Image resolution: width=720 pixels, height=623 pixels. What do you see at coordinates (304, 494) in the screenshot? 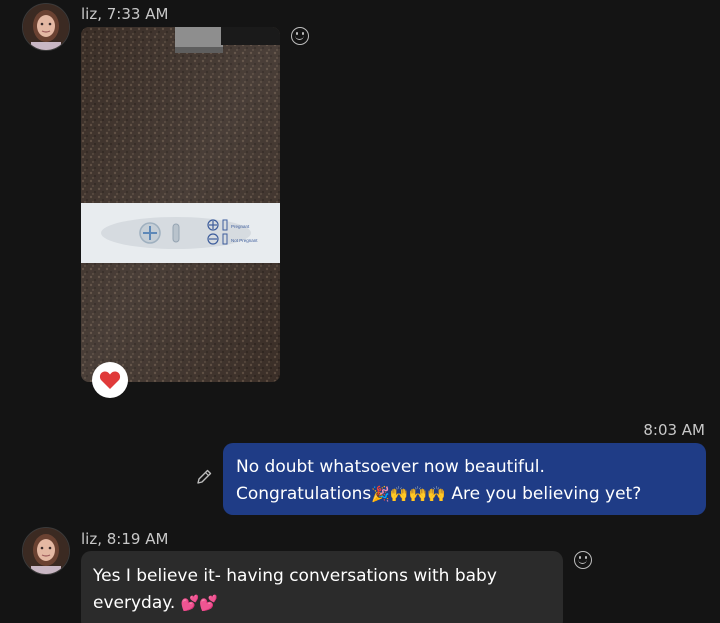
I see `message-text: Congratulations` at bounding box center [304, 494].